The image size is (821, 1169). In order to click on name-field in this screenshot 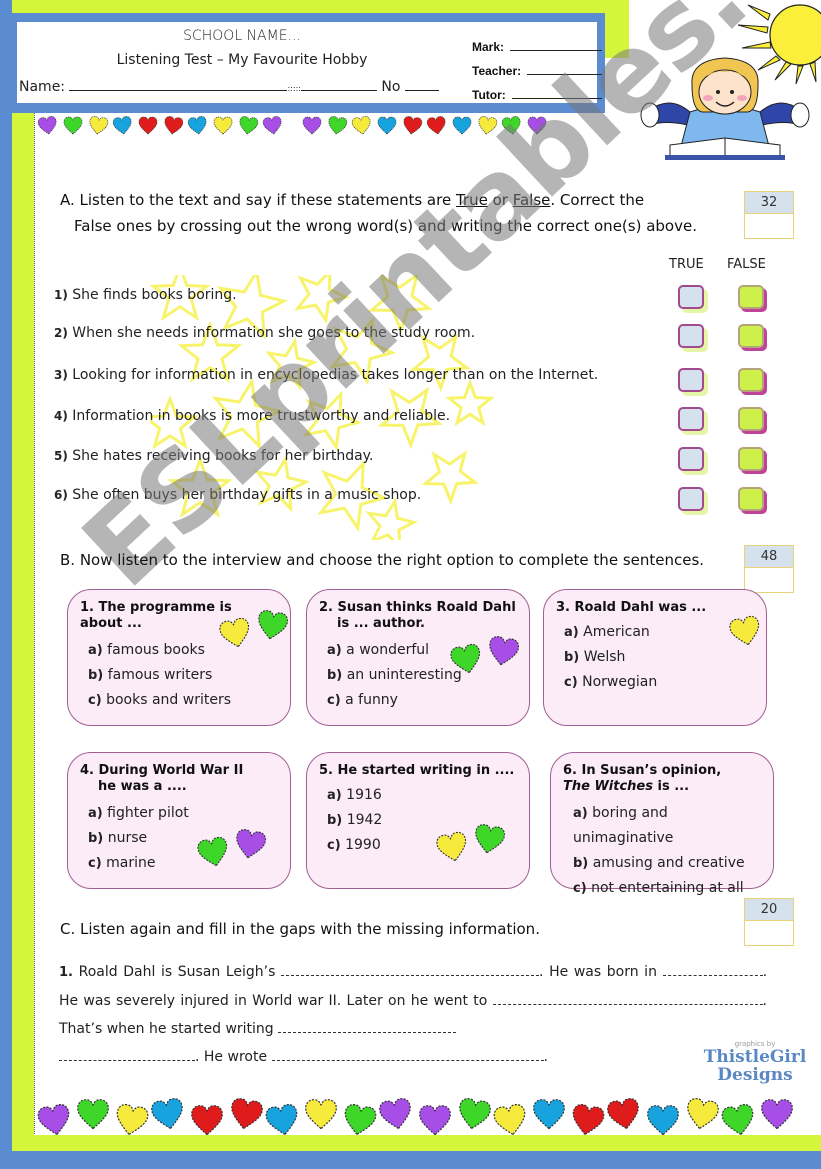, I will do `click(178, 85)`.